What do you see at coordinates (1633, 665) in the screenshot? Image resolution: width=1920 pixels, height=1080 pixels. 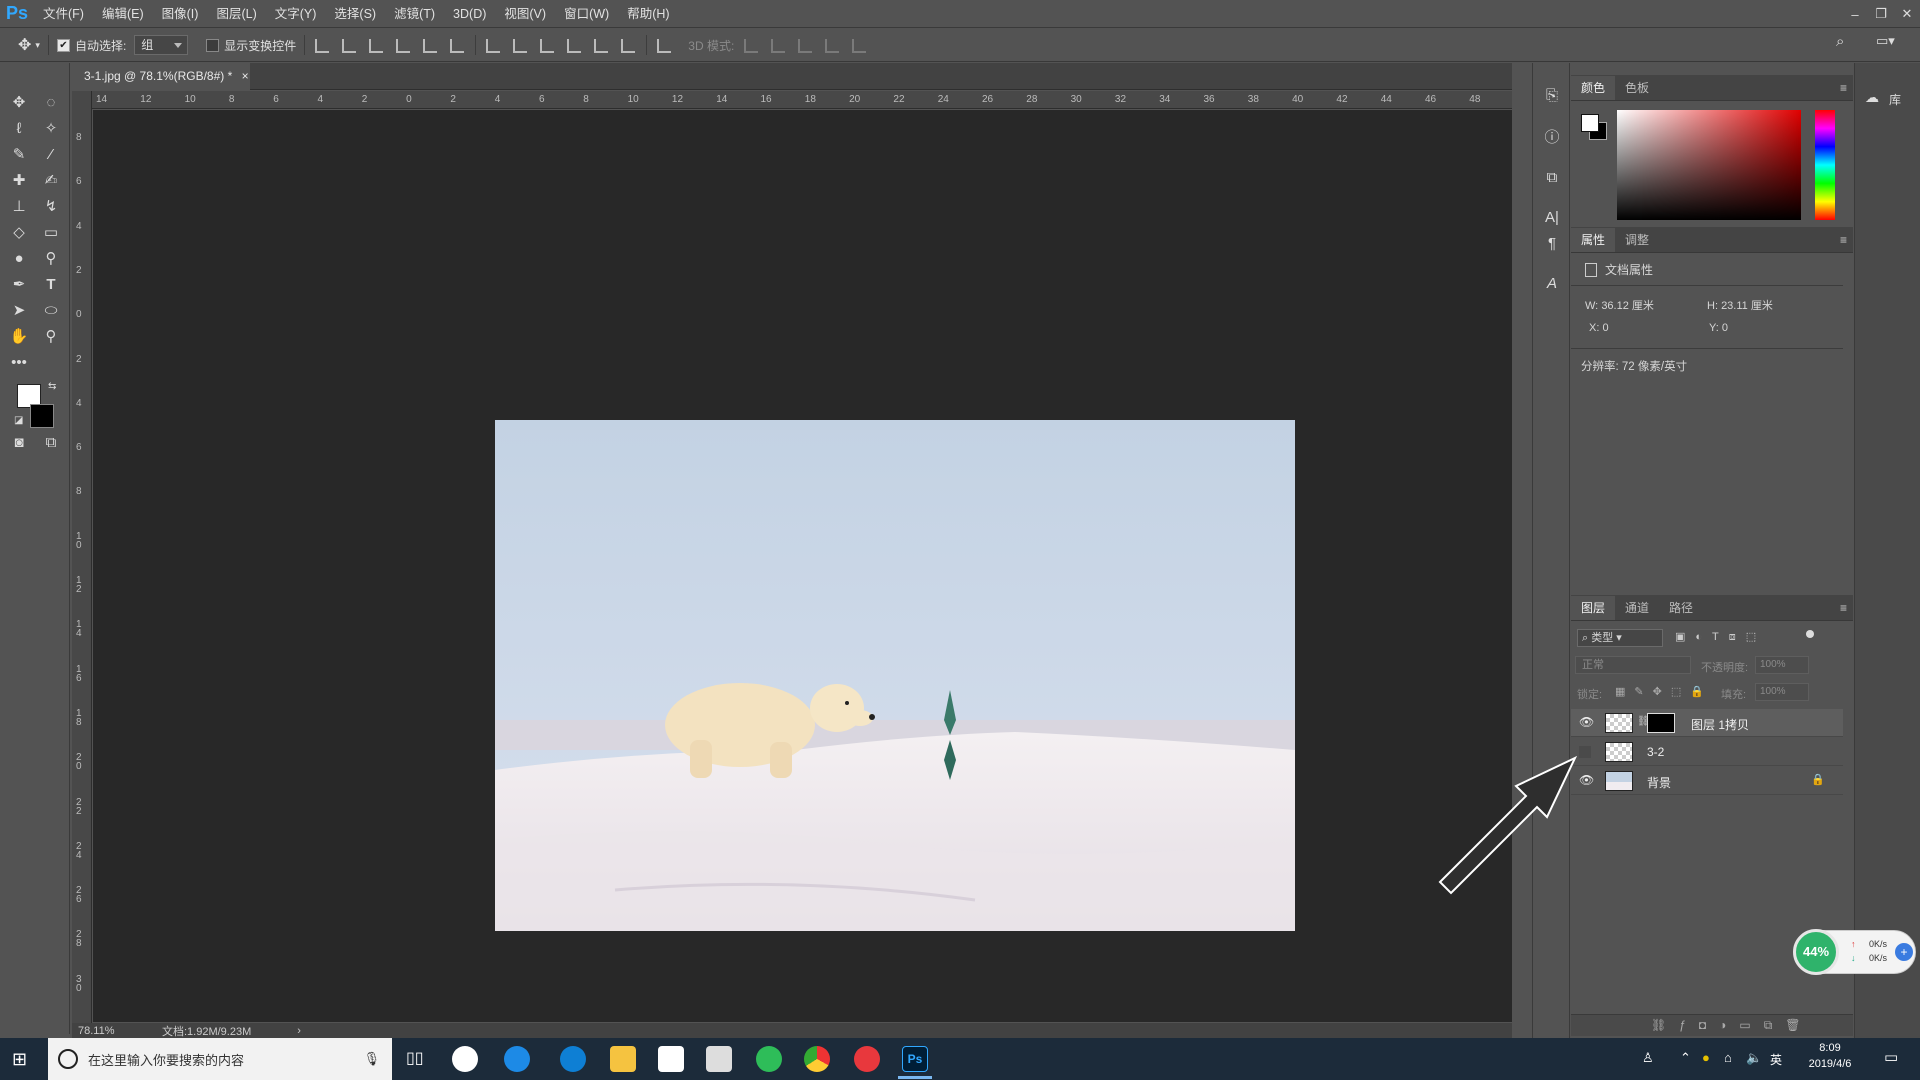 I see `blend-mode-dropdown: 正常` at bounding box center [1633, 665].